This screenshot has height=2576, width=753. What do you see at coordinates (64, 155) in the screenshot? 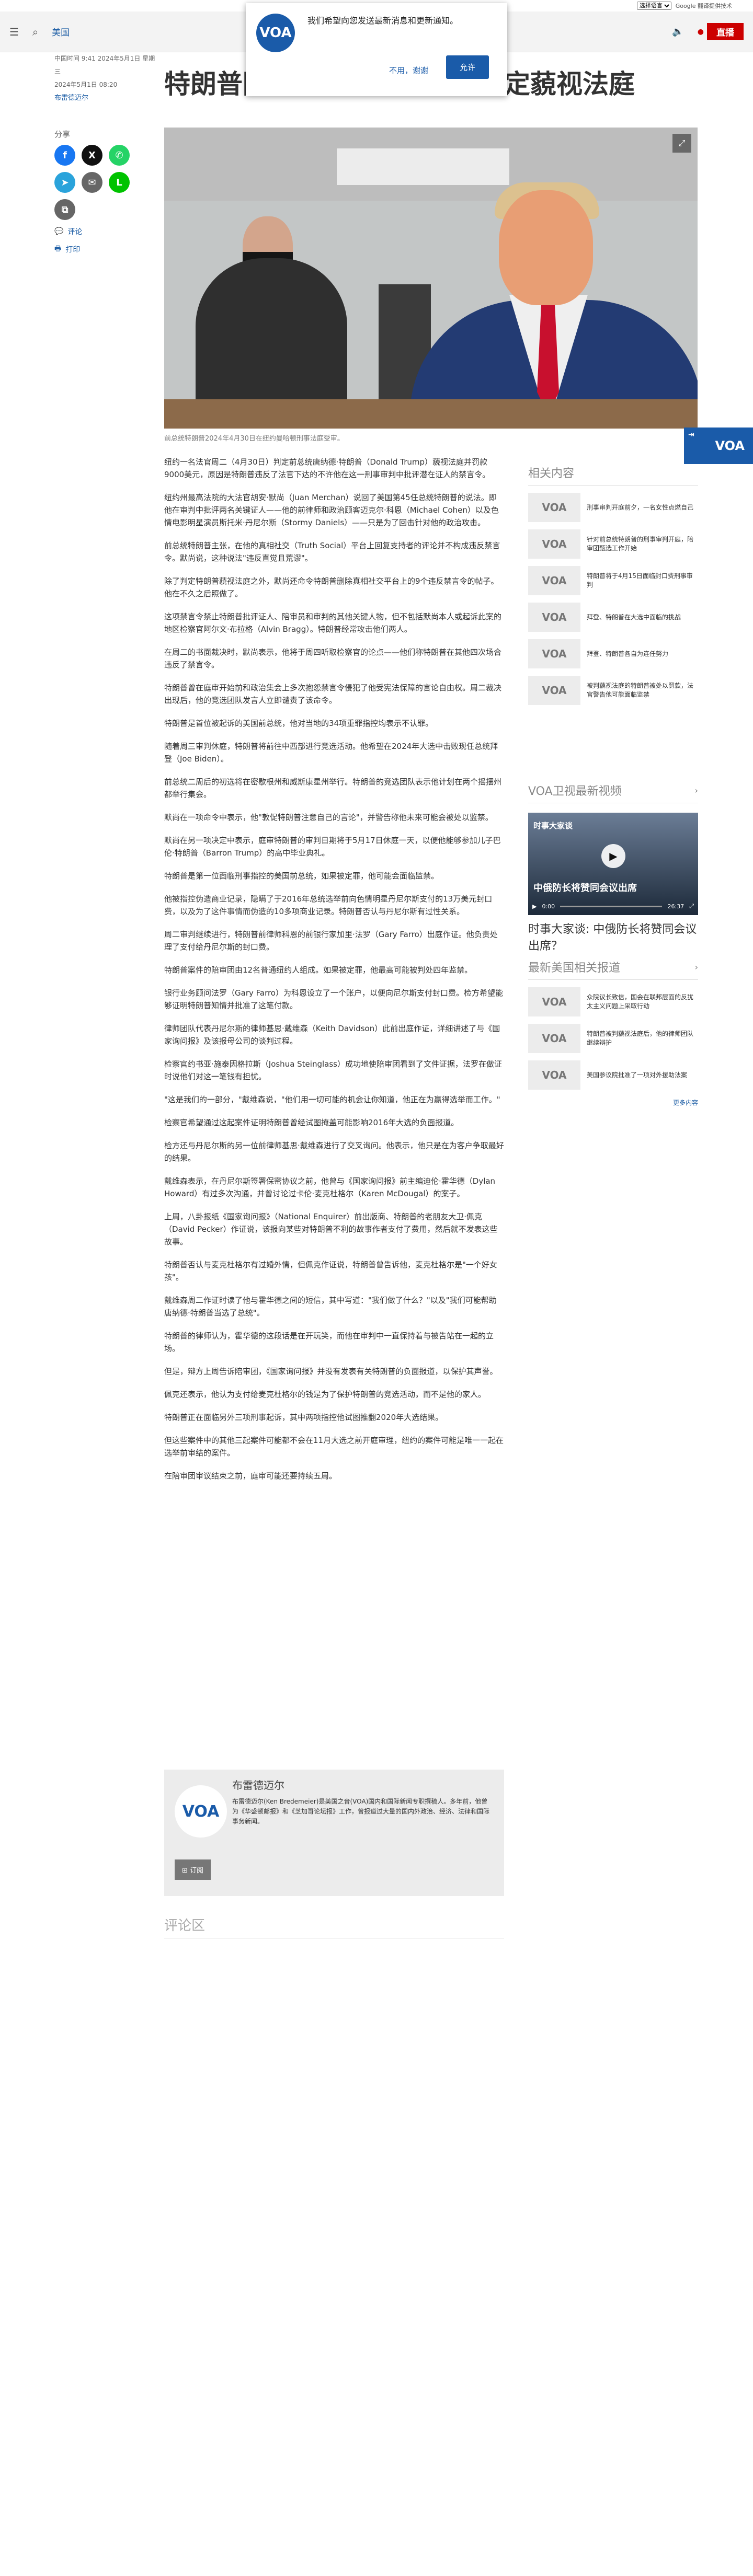
I see `facebook-icon: f` at bounding box center [64, 155].